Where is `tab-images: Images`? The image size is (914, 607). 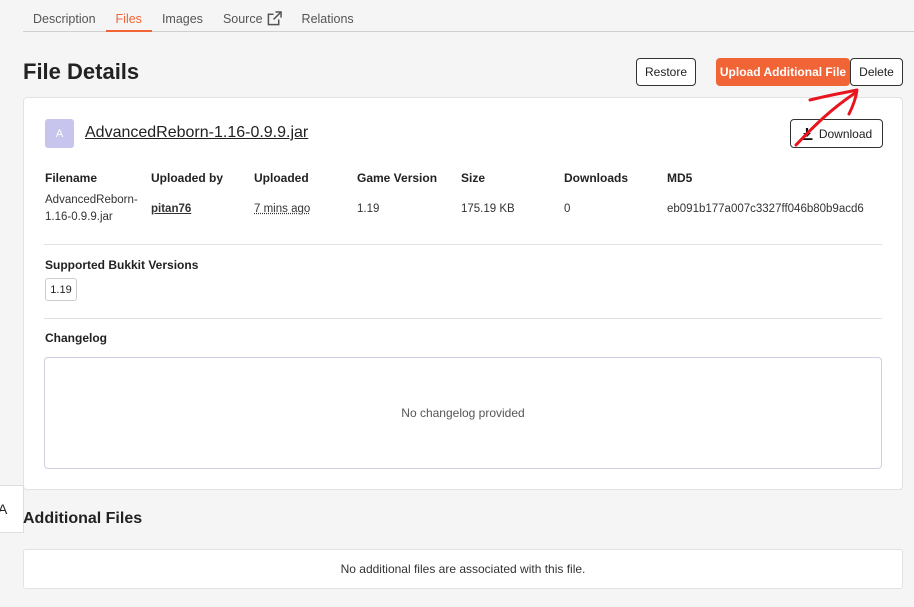
tab-images: Images is located at coordinates (182, 16).